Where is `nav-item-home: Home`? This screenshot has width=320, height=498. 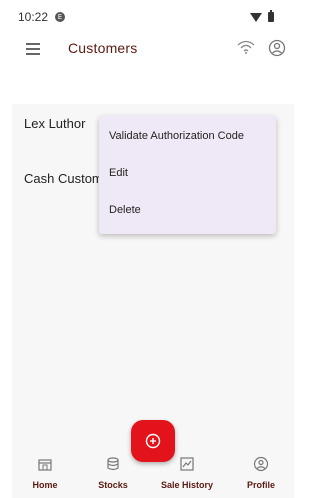
nav-item-home: Home is located at coordinates (45, 470).